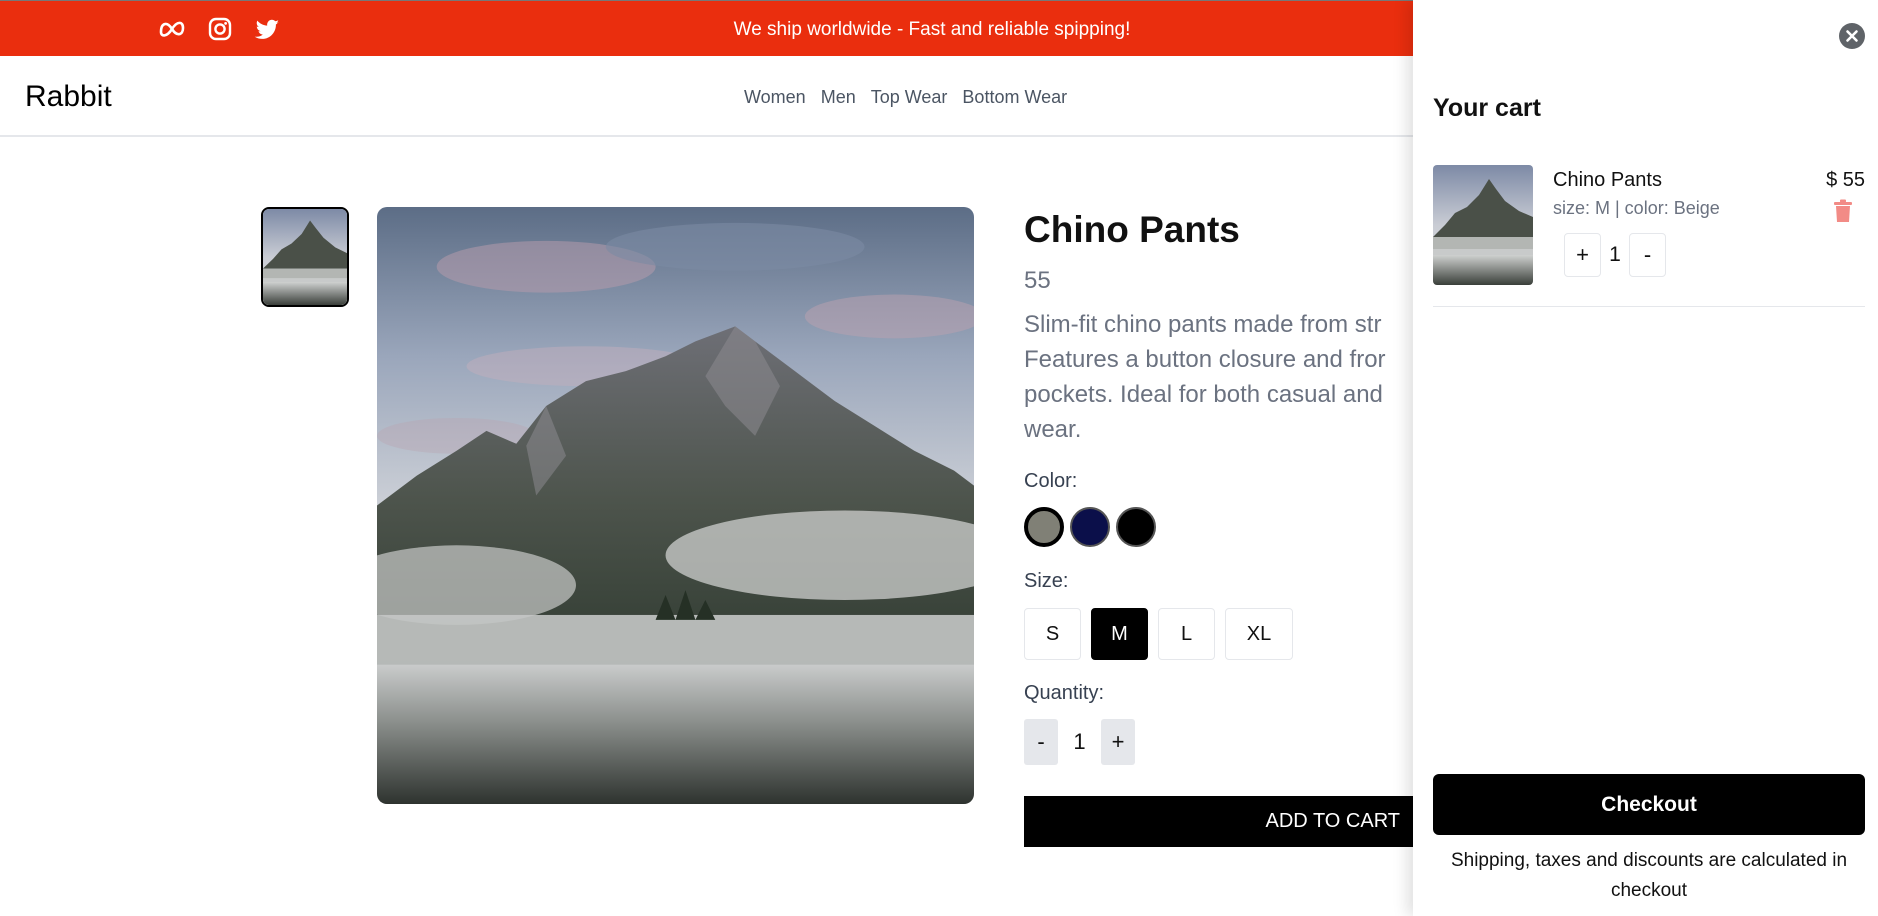 This screenshot has height=916, width=1878. I want to click on nav-link-men: Men, so click(838, 97).